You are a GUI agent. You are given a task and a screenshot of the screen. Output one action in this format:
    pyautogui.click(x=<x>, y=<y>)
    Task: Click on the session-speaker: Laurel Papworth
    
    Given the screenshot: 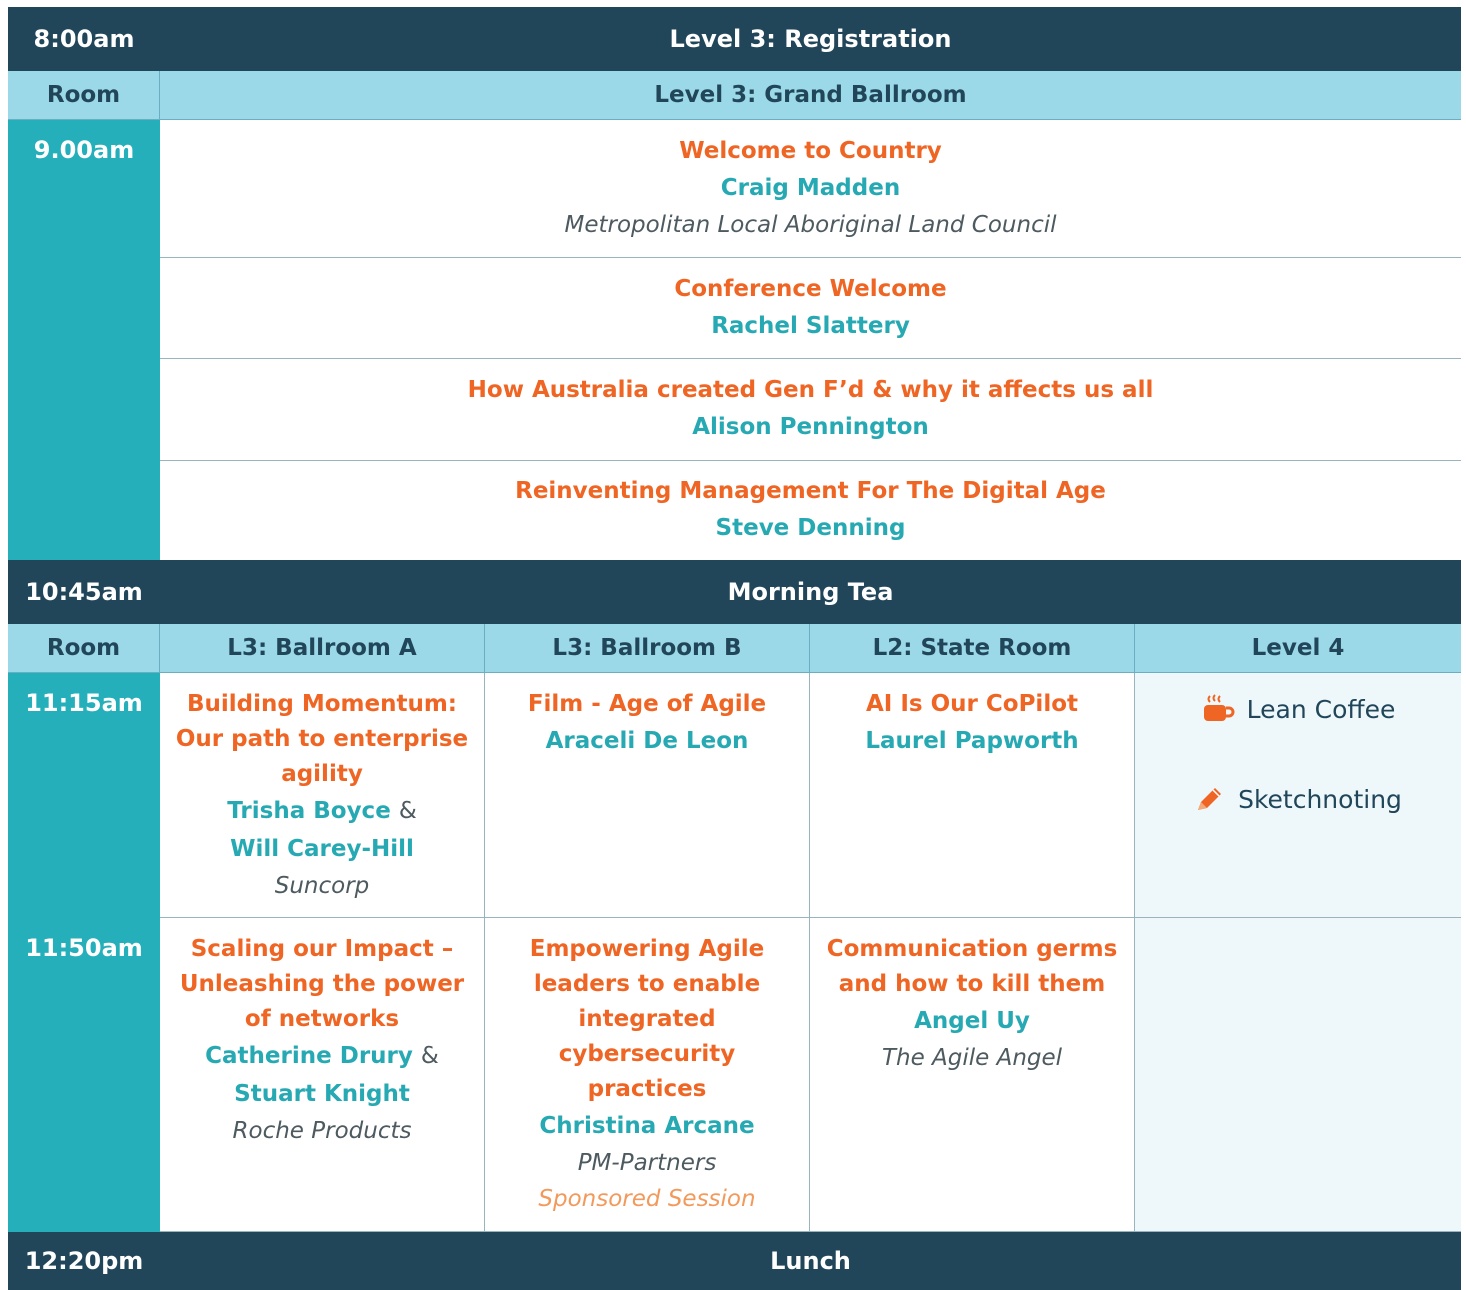 What is the action you would take?
    pyautogui.click(x=972, y=741)
    